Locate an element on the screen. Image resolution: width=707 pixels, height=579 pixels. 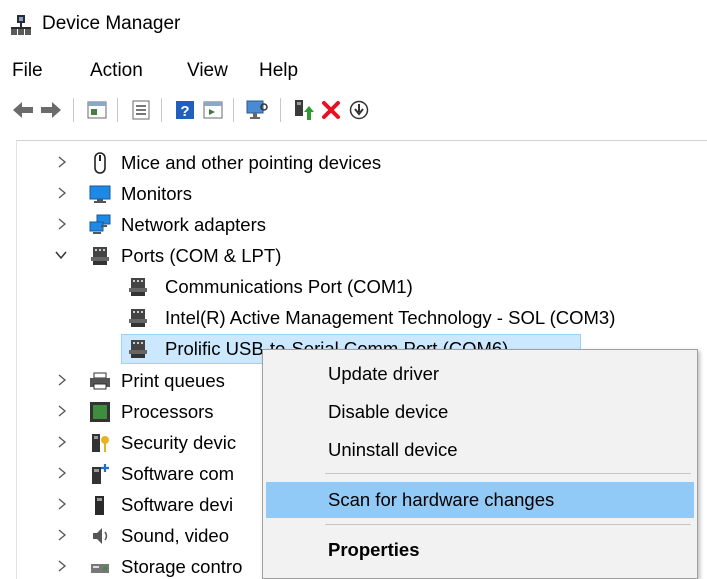
run-action-icon is located at coordinates (213, 110).